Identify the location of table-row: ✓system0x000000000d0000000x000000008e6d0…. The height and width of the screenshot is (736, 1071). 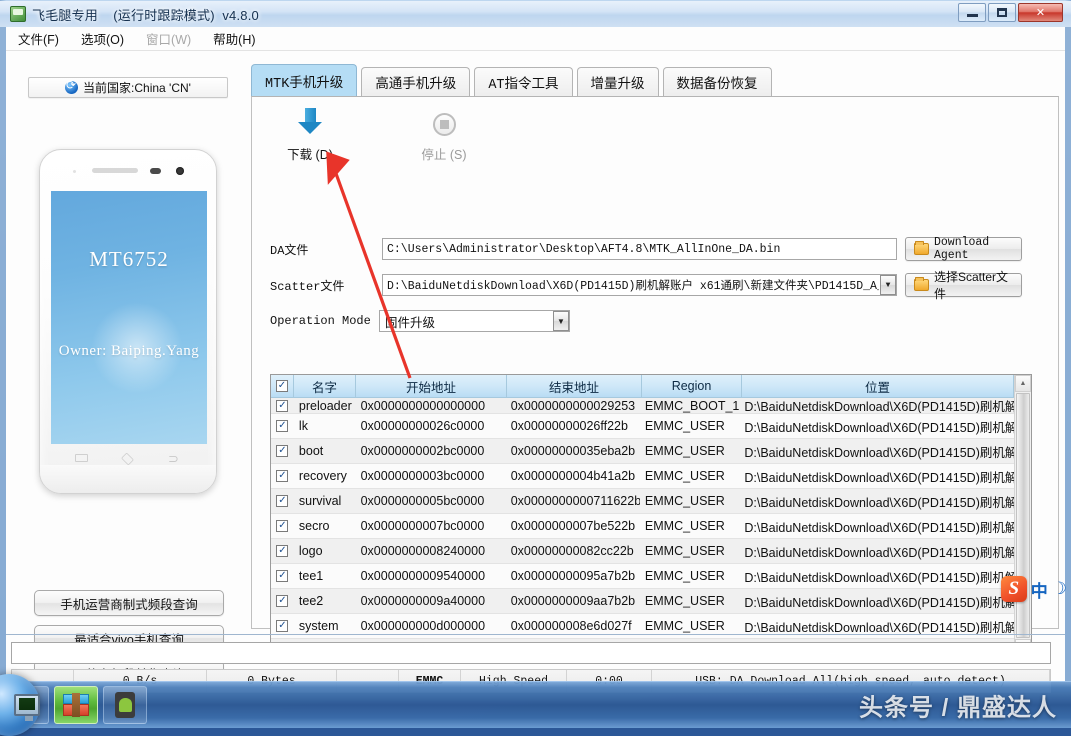
(651, 626).